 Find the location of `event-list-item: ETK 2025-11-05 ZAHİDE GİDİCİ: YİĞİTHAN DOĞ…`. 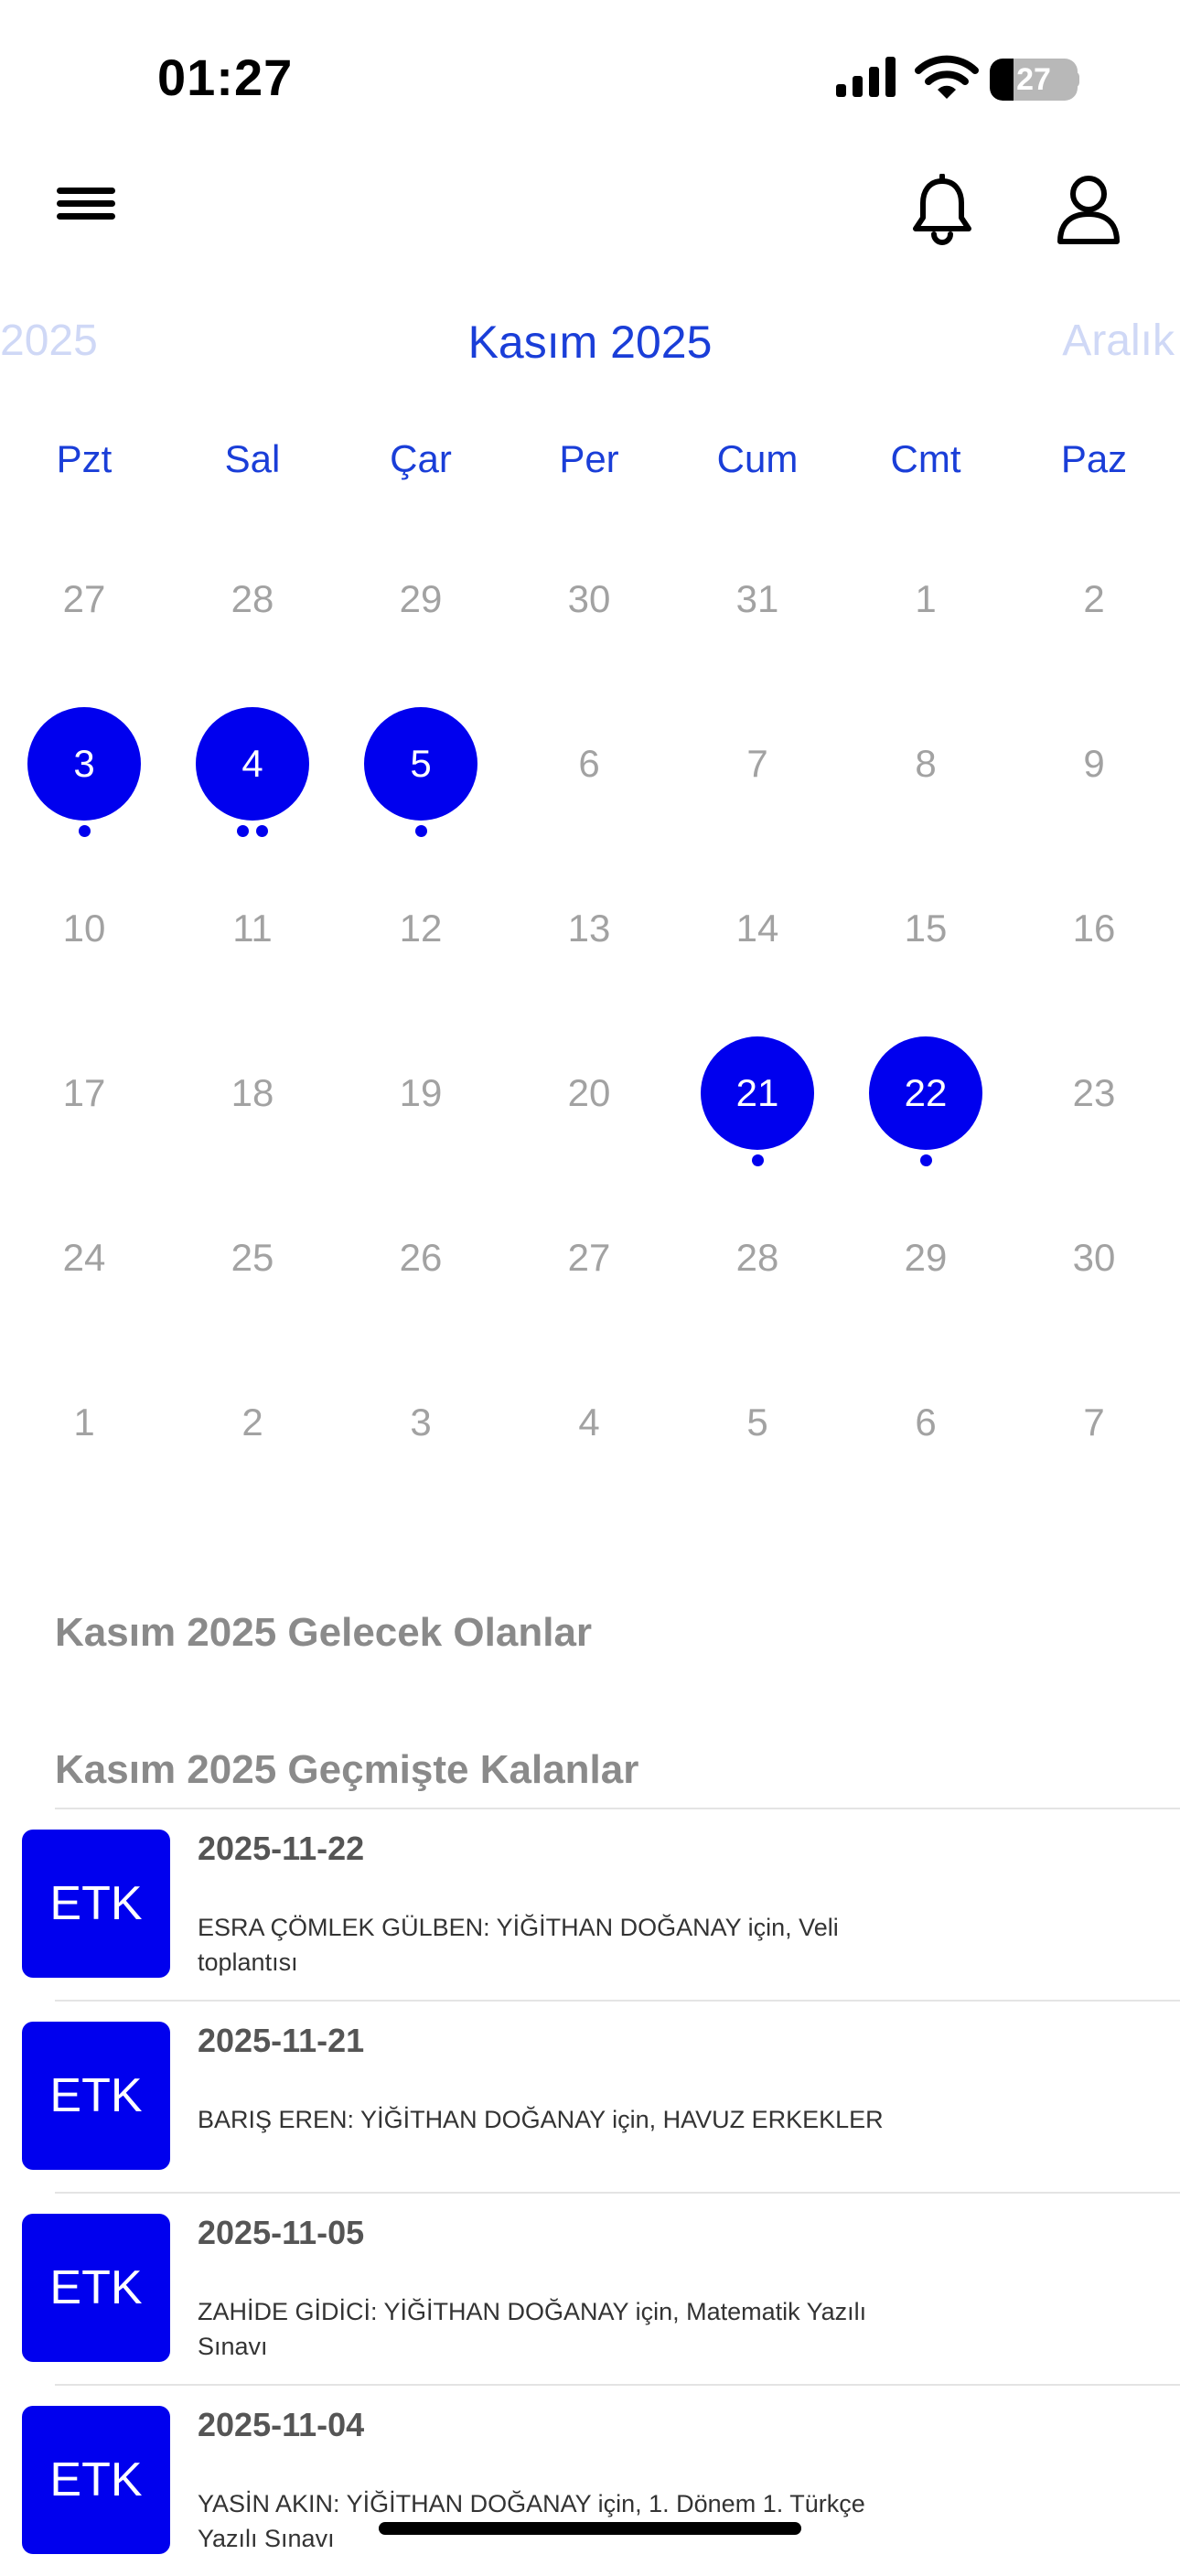

event-list-item: ETK 2025-11-05 ZAHİDE GİDİCİ: YİĞİTHAN DOĞ… is located at coordinates (590, 2288).